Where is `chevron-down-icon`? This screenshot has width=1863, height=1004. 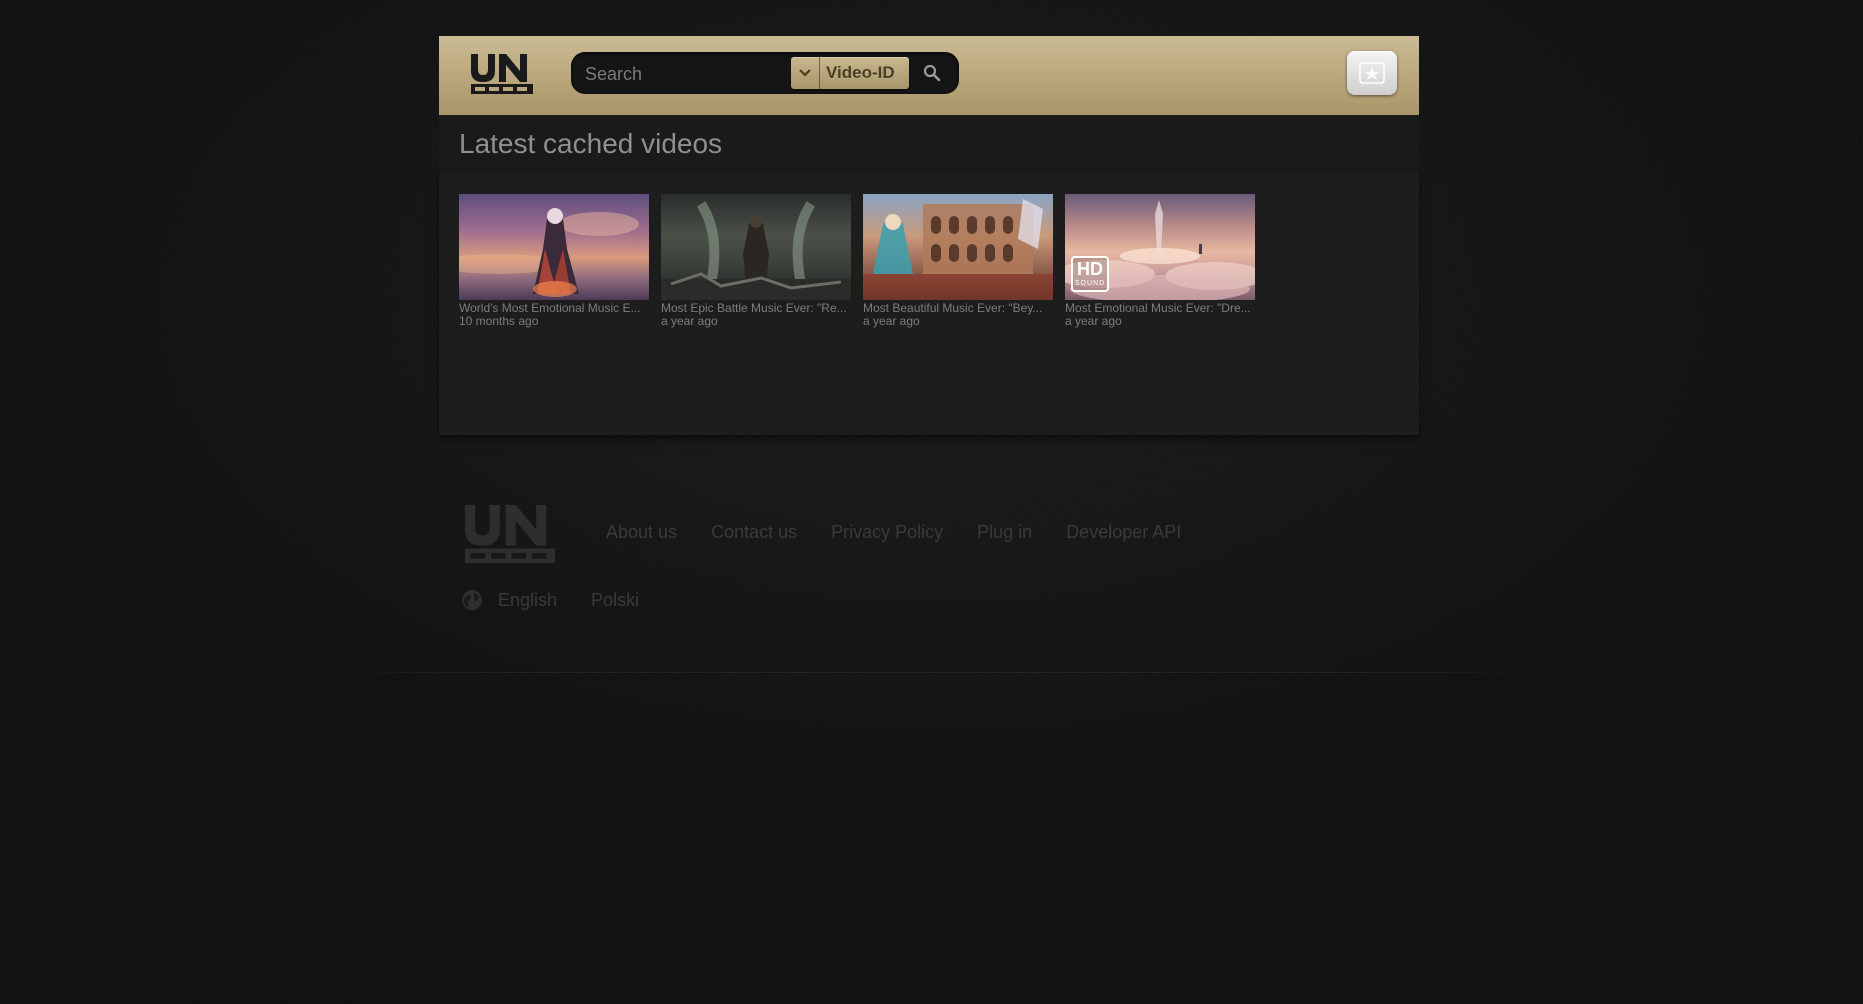 chevron-down-icon is located at coordinates (805, 73).